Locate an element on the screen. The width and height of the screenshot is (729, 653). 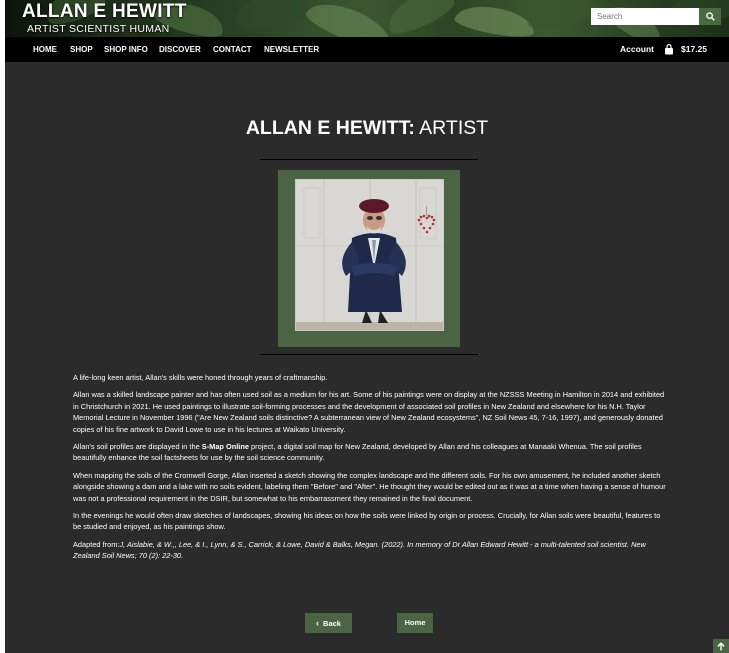
back-button-label: Back is located at coordinates (332, 623).